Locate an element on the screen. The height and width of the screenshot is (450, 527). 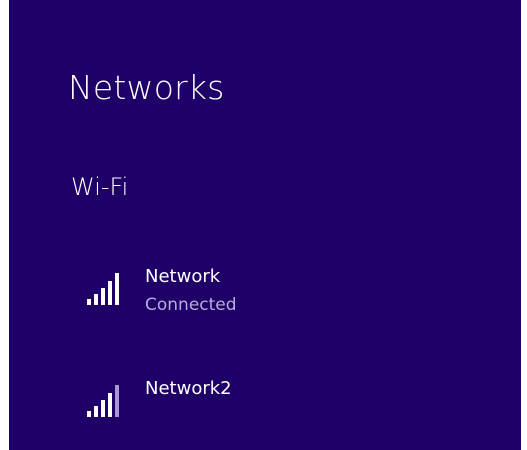
panel-title: Networks is located at coordinates (146, 87).